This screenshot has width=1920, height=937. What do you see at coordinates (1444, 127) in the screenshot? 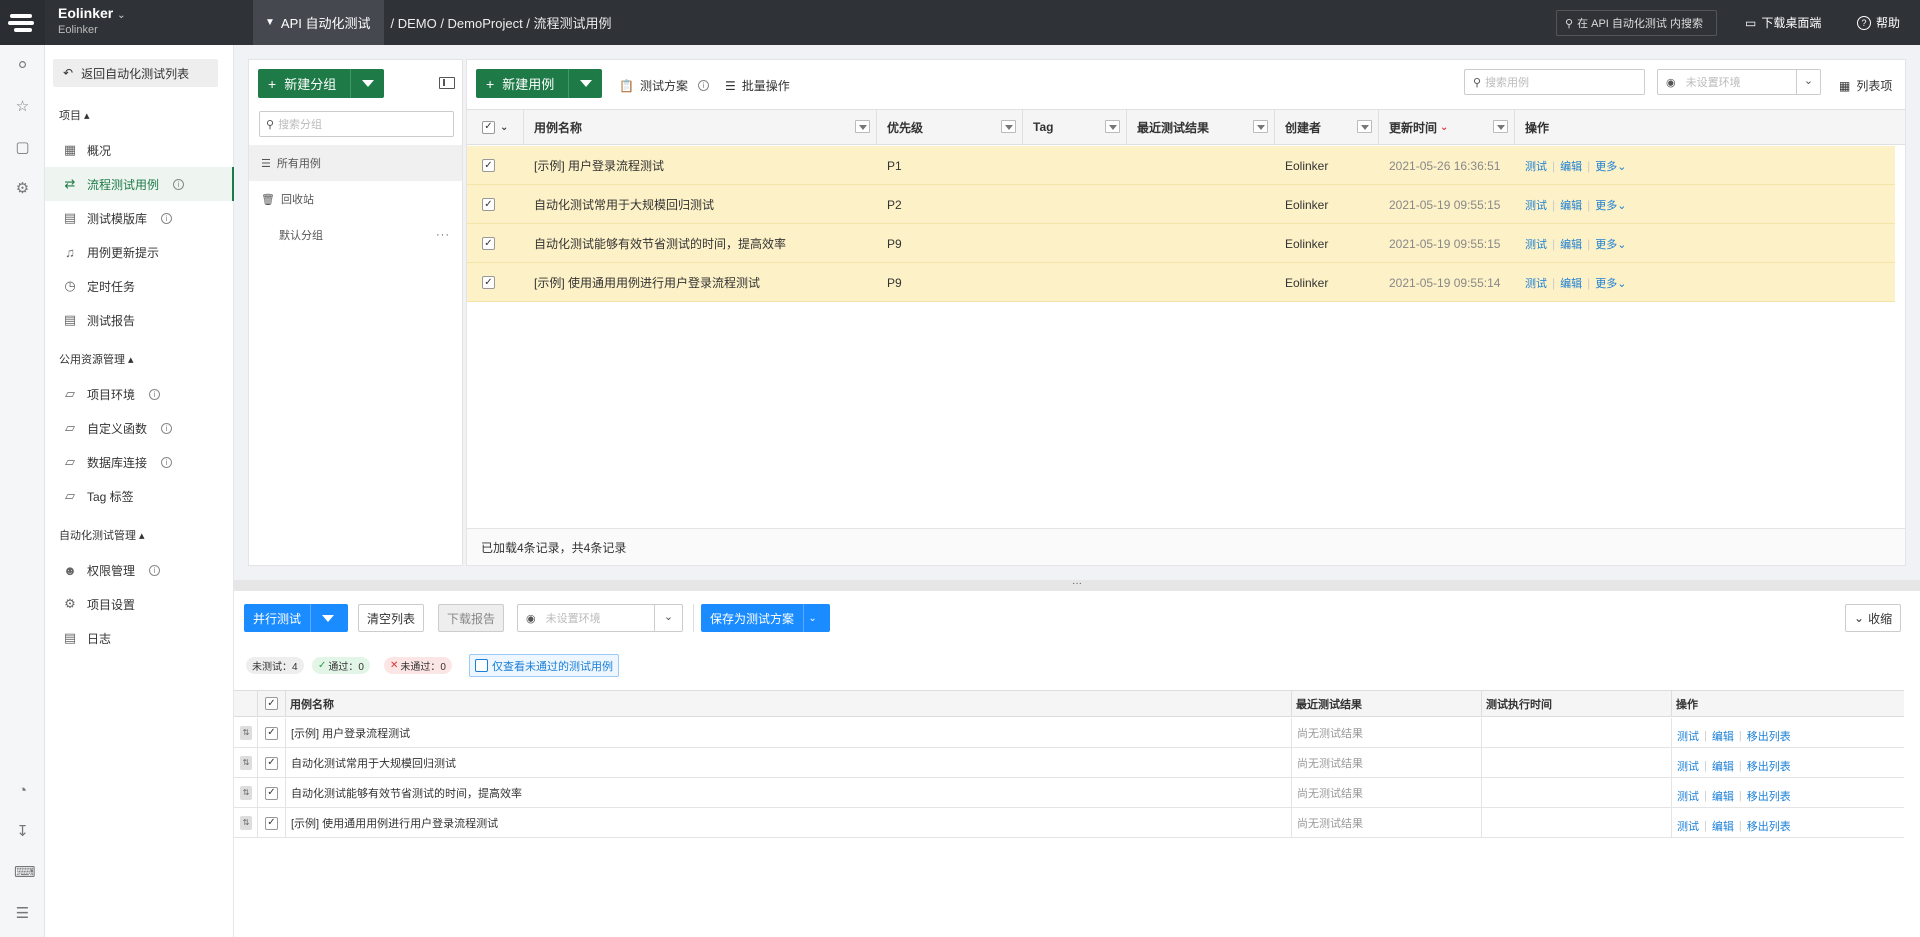
I see `sort-desc-icon: ⌄` at bounding box center [1444, 127].